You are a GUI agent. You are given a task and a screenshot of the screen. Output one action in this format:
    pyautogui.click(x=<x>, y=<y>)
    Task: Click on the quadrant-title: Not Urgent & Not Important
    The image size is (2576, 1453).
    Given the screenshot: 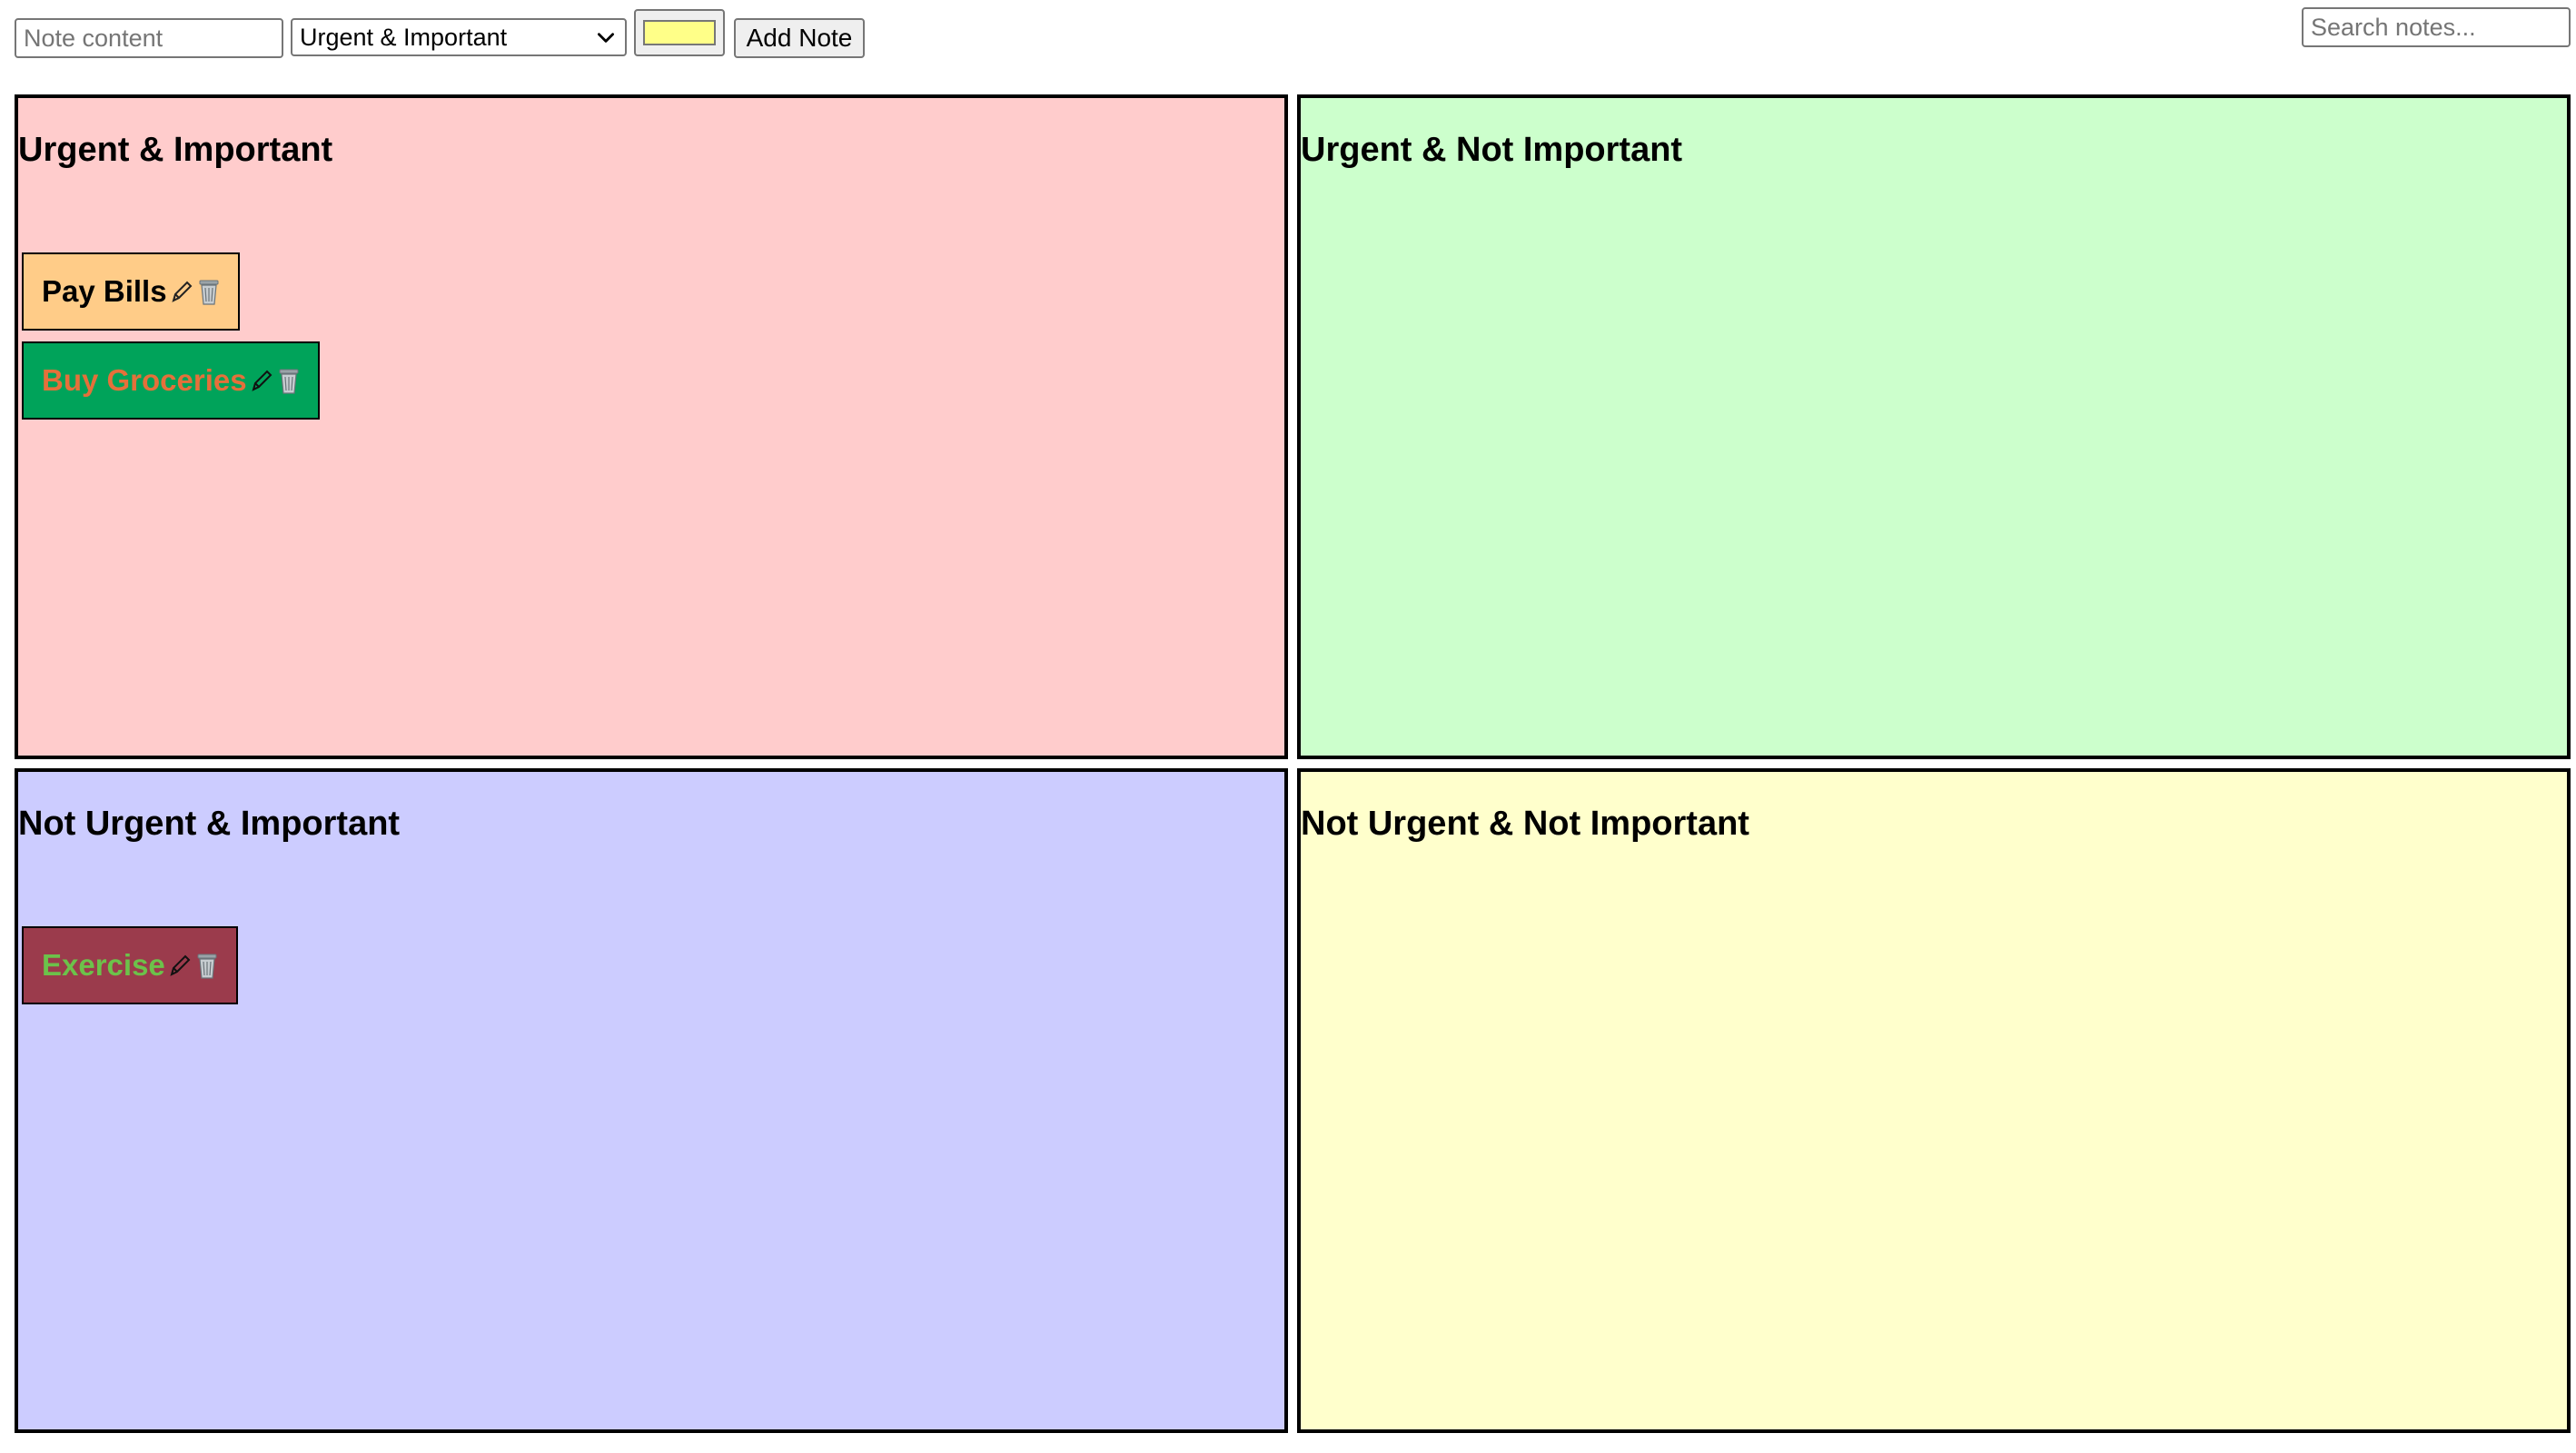 What is the action you would take?
    pyautogui.click(x=1525, y=824)
    